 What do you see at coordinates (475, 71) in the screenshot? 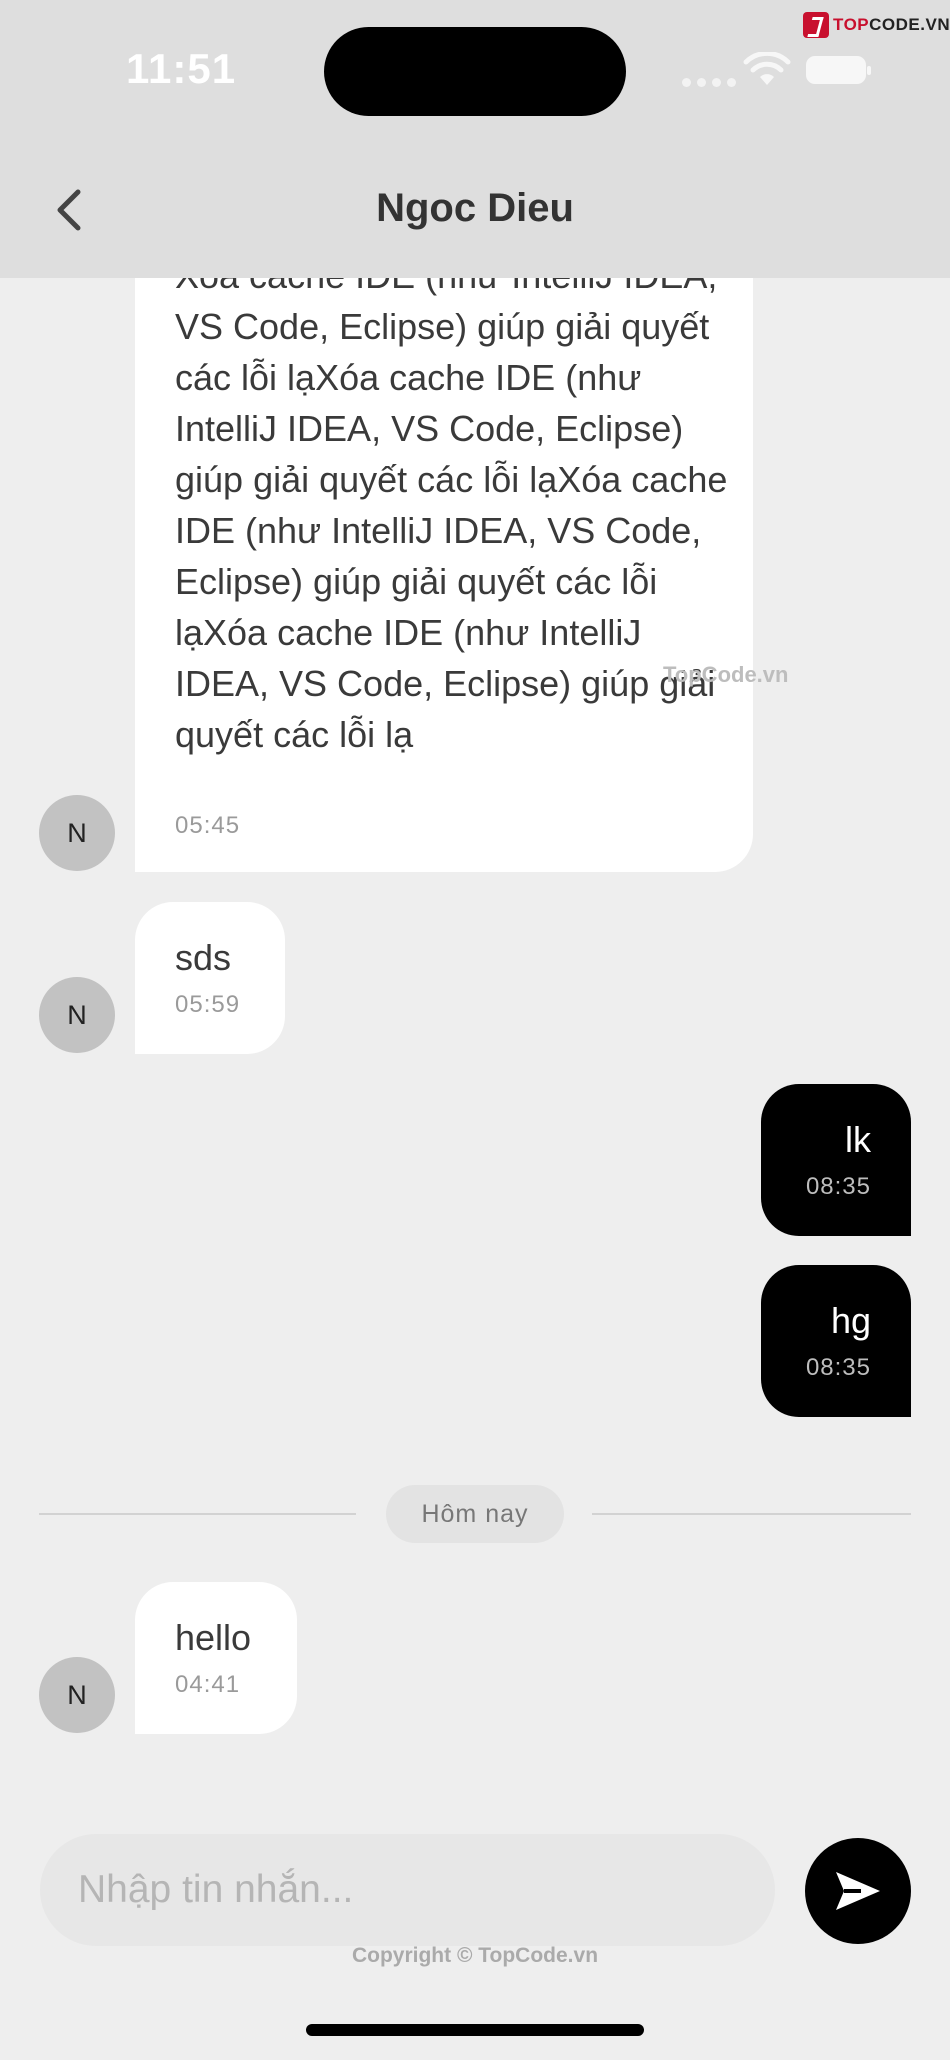
I see `dynamic-island` at bounding box center [475, 71].